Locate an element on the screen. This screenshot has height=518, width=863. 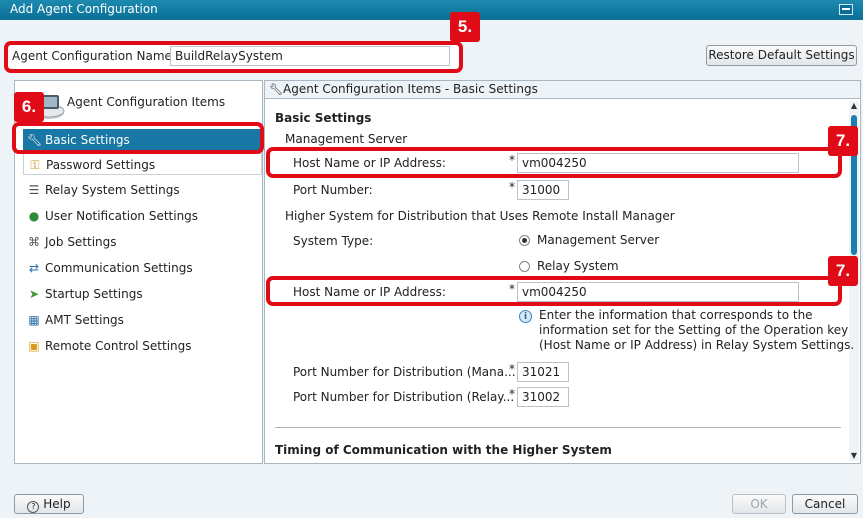
section-title-basic: Basic Settings is located at coordinates (323, 118).